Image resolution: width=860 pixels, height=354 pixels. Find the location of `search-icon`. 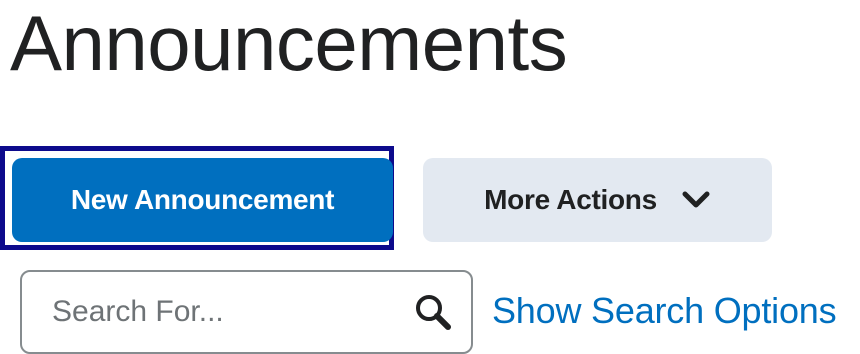

search-icon is located at coordinates (433, 312).